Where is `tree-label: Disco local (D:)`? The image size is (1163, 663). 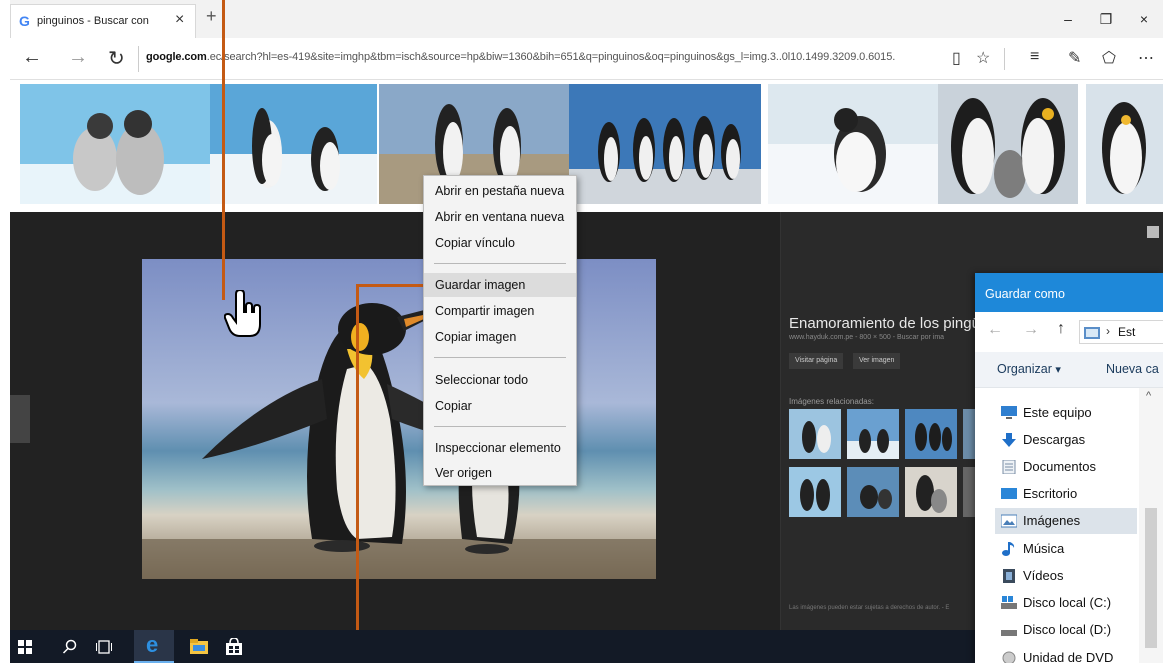 tree-label: Disco local (D:) is located at coordinates (1067, 629).